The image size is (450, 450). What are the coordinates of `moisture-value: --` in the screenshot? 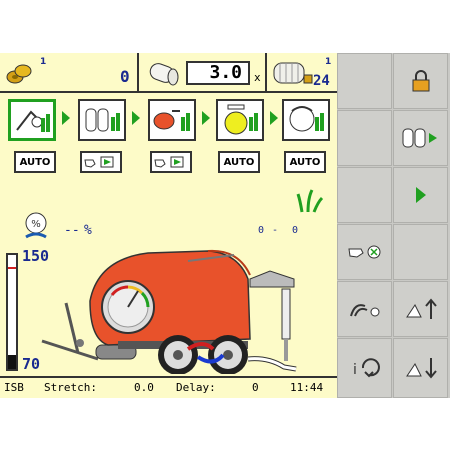 It's located at (72, 230).